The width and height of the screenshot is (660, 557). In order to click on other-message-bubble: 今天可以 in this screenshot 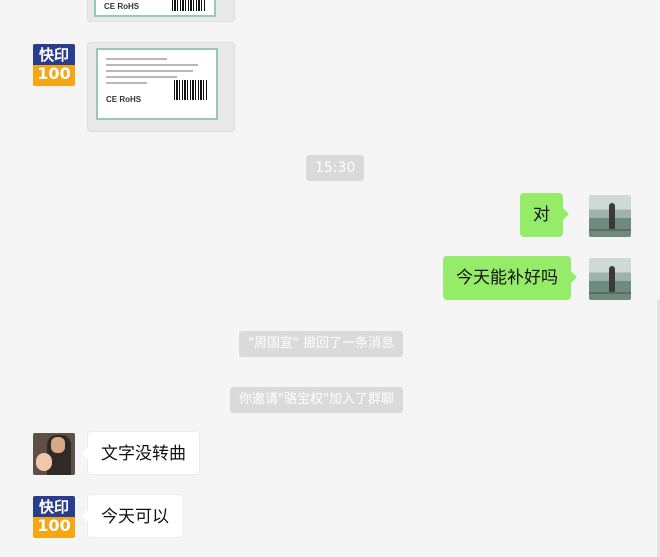, I will do `click(132, 516)`.